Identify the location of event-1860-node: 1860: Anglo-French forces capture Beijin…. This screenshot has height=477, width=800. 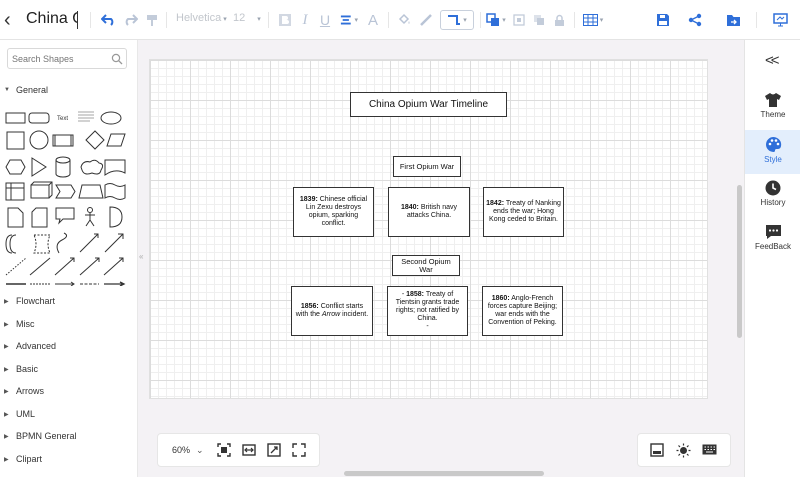
(522, 311).